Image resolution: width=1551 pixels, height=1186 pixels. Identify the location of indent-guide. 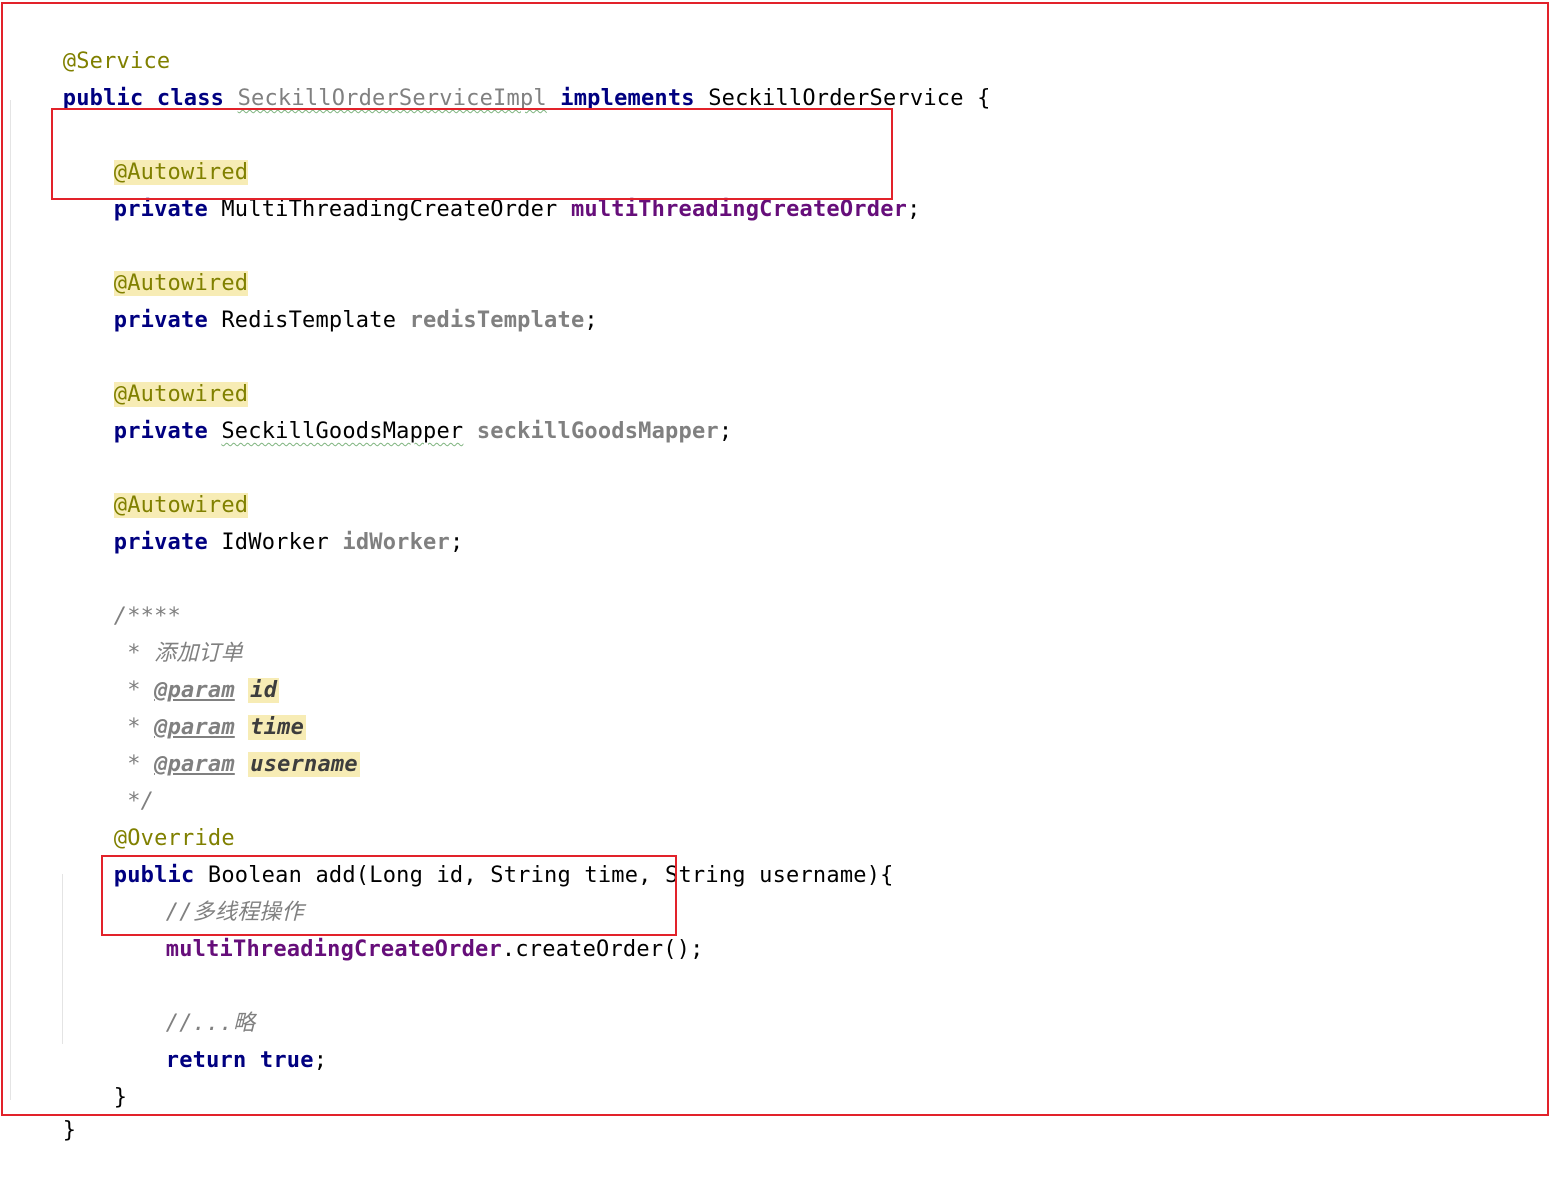
(10, 600).